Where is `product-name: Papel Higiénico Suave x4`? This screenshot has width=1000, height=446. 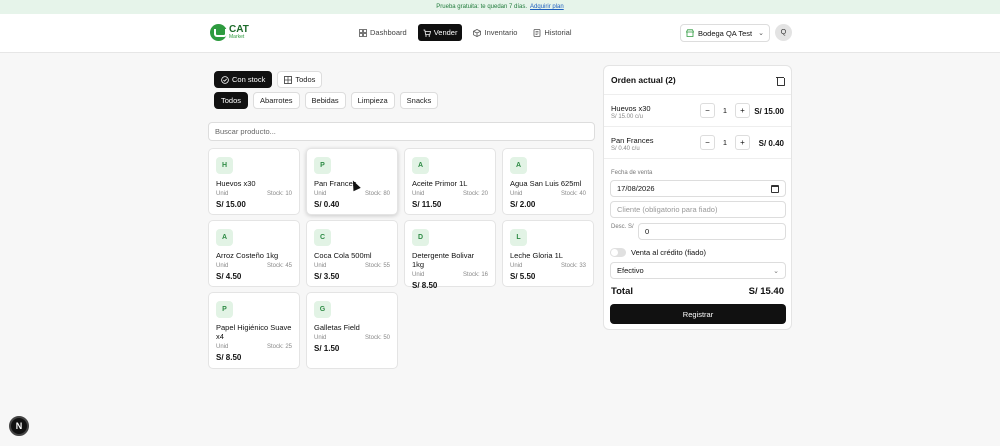
product-name: Papel Higiénico Suave x4 is located at coordinates (254, 332).